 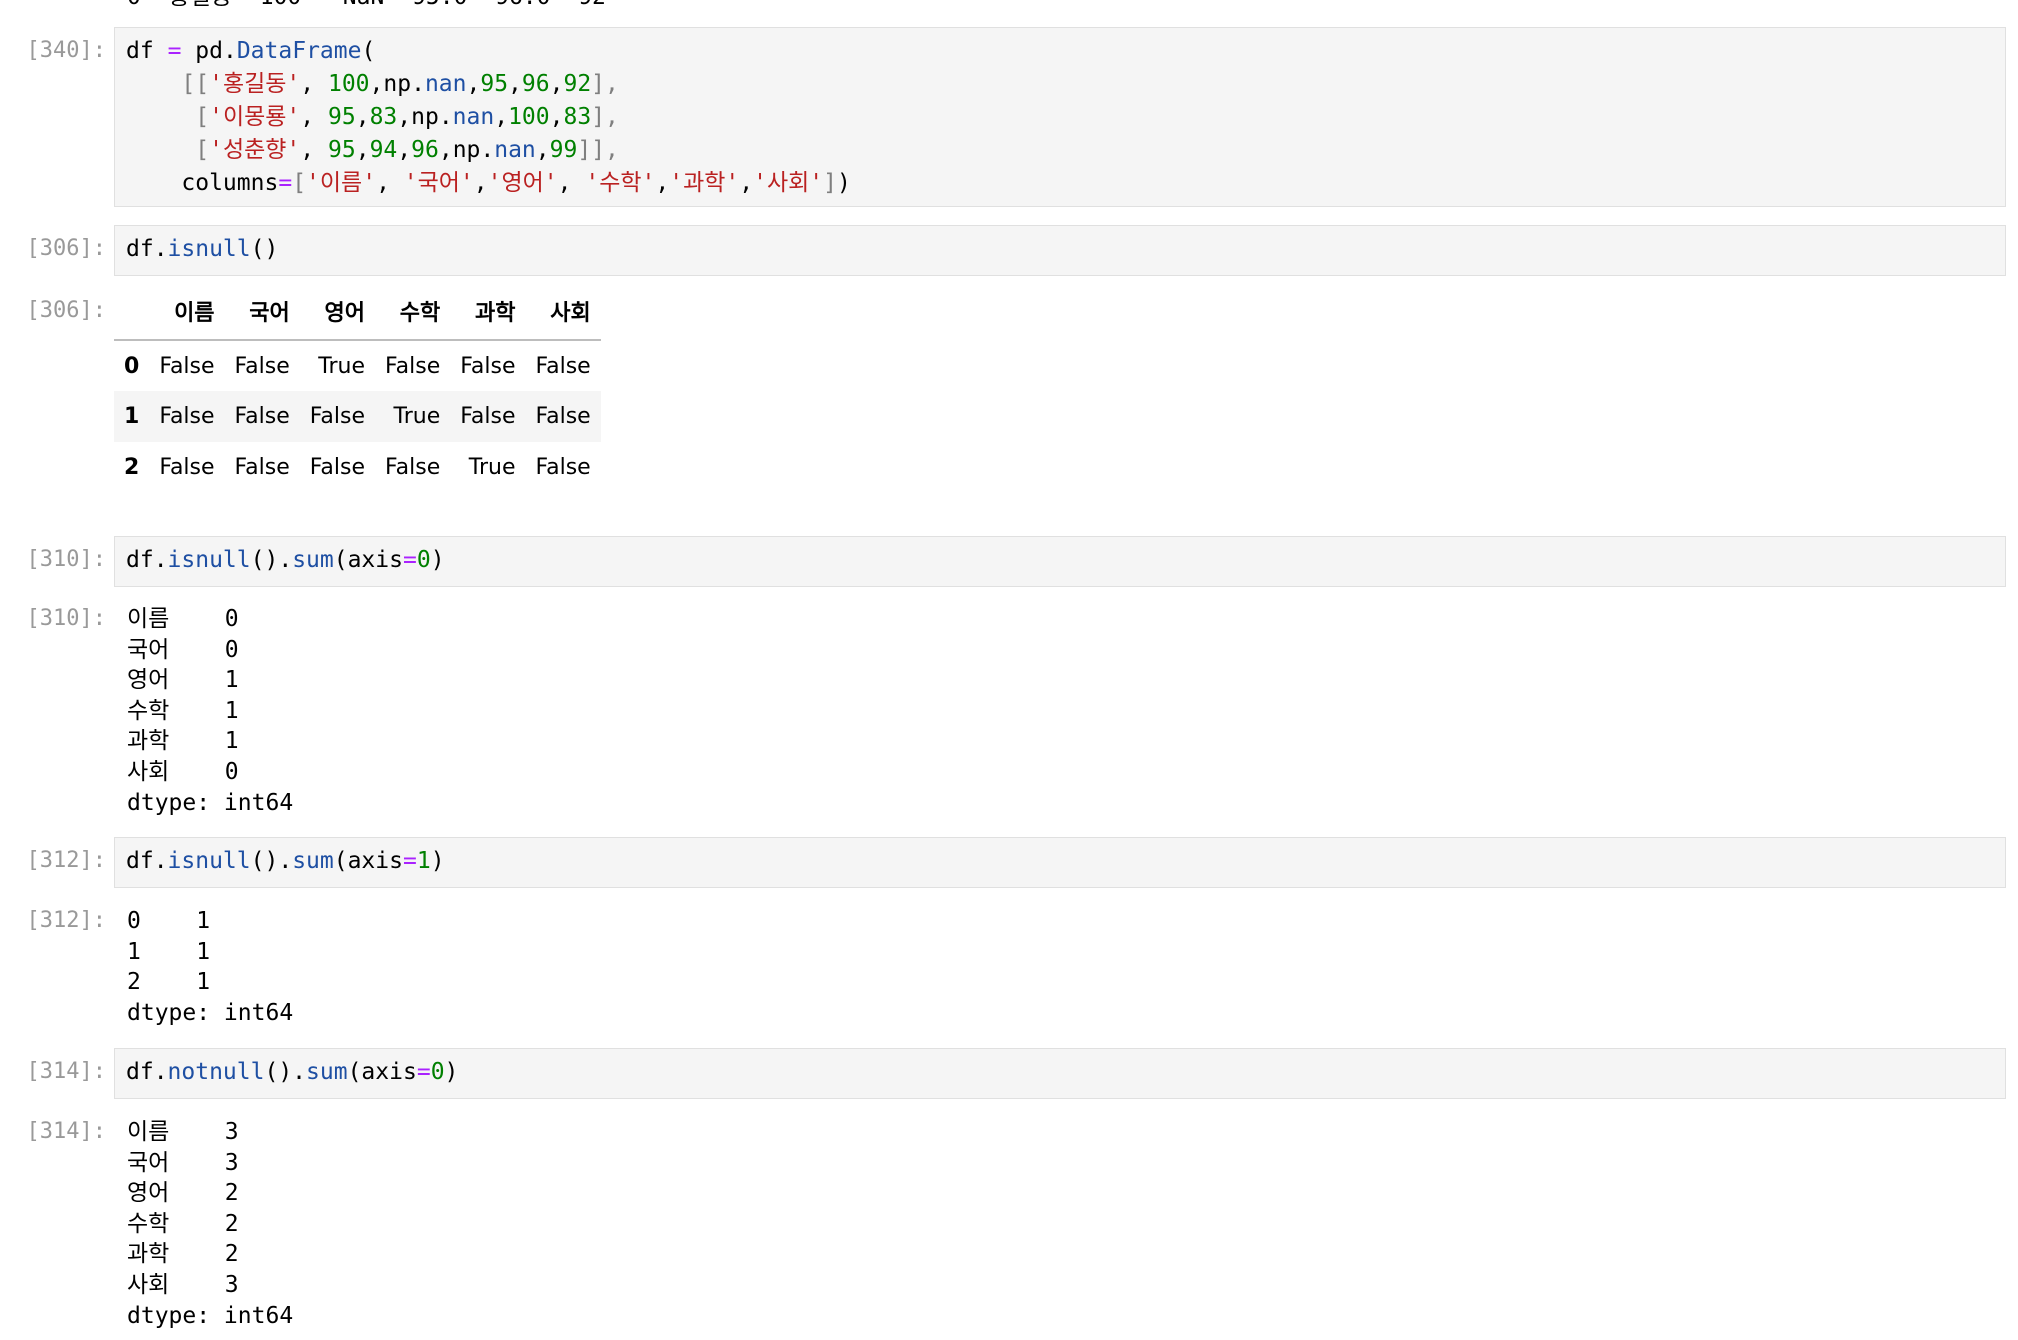 What do you see at coordinates (132, 467) in the screenshot?
I see `row-index: 2` at bounding box center [132, 467].